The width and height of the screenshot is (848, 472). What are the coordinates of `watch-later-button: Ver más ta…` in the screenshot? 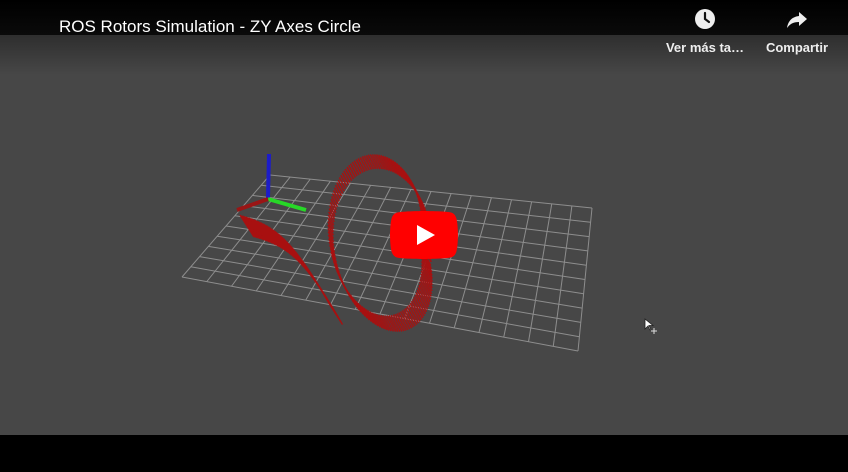 It's located at (705, 30).